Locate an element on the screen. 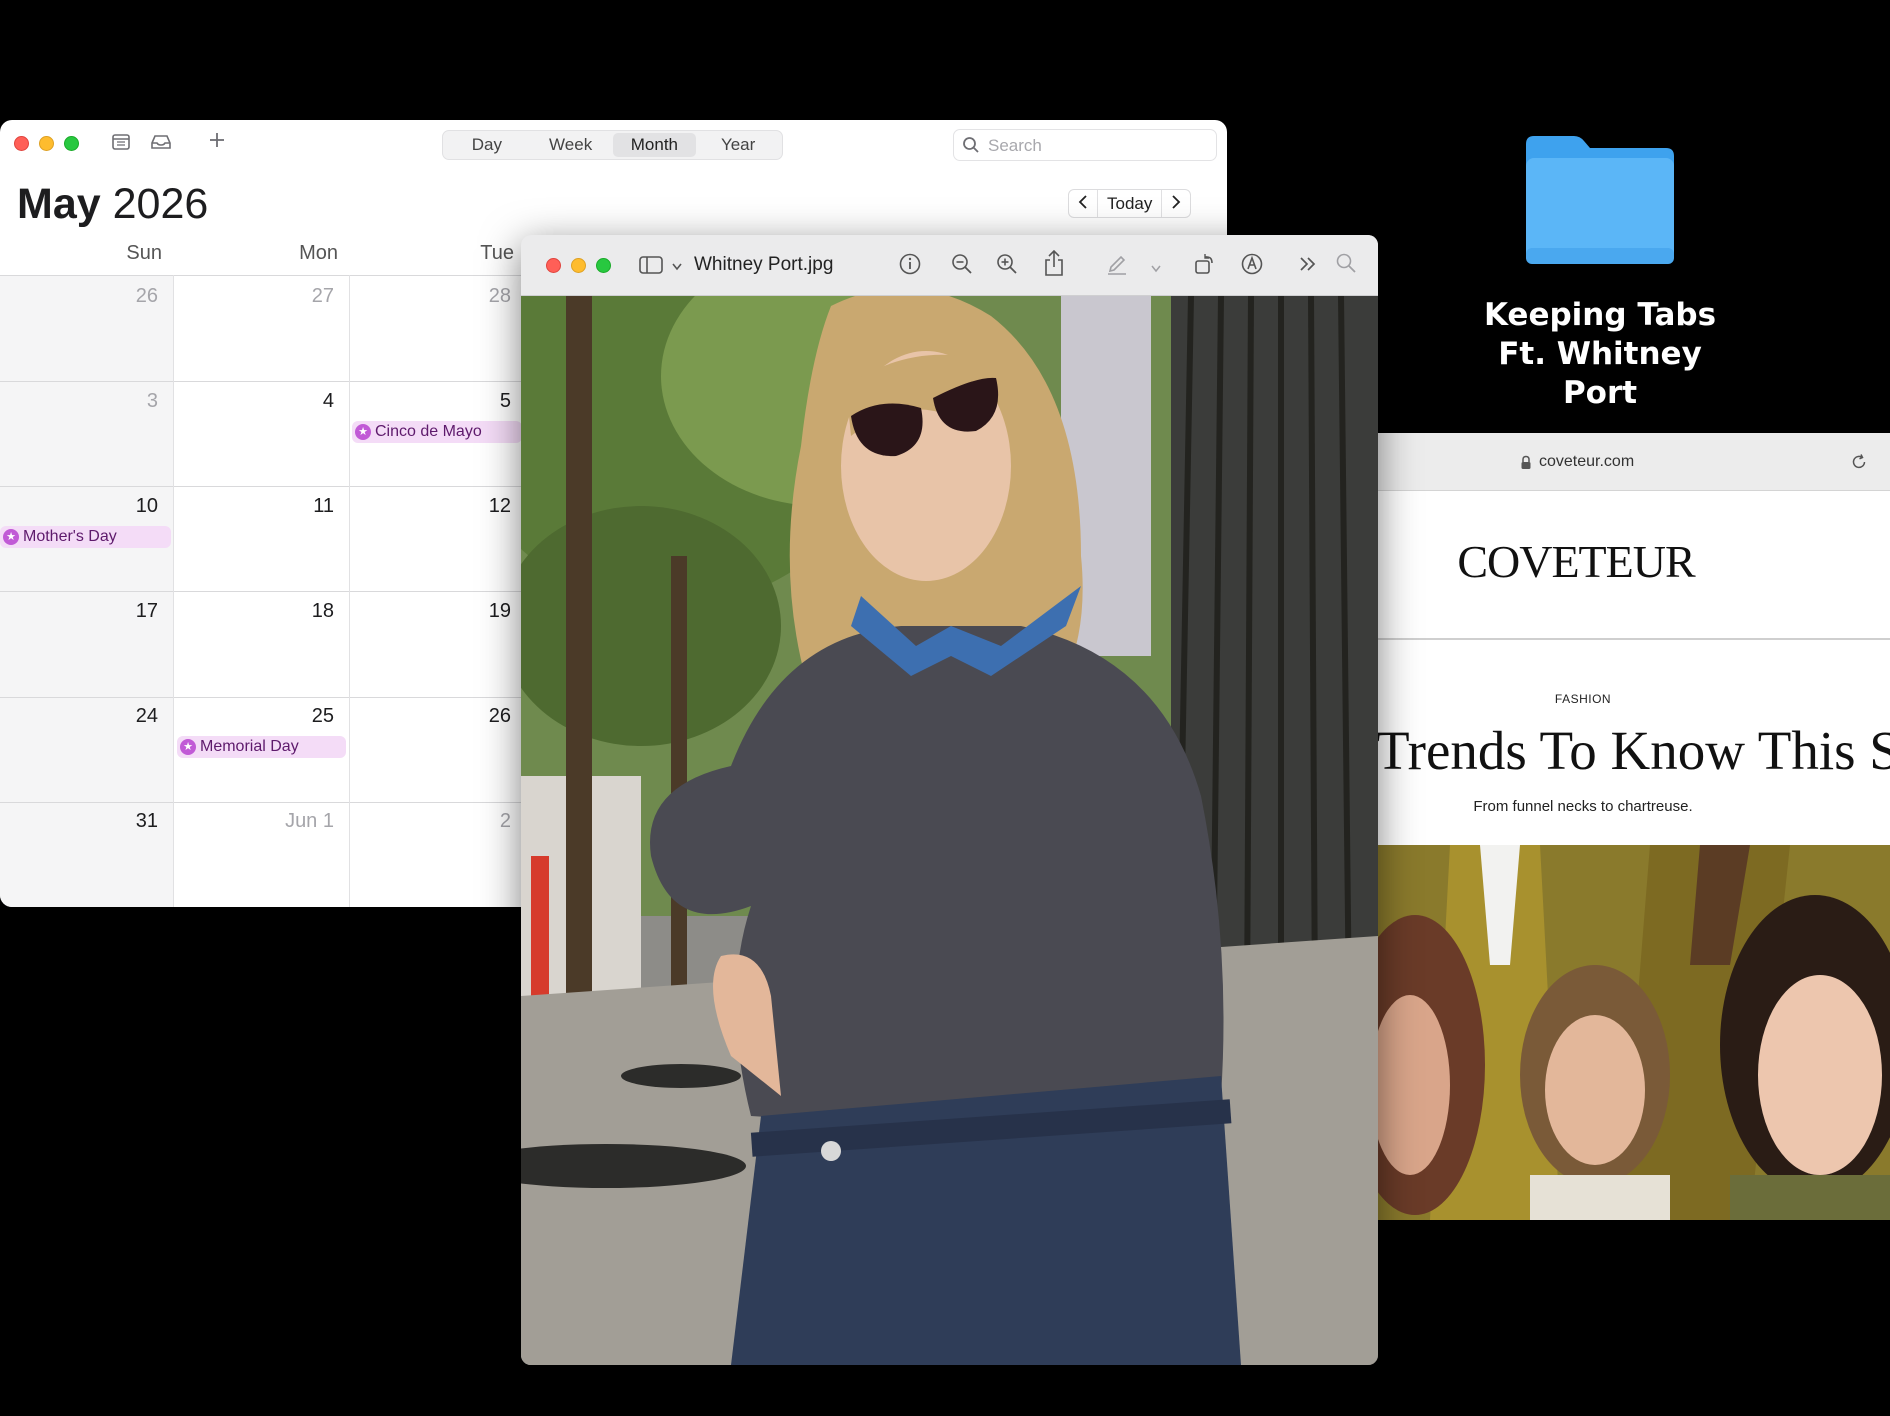 This screenshot has width=1890, height=1416. safari-toolbar: coveteur.com is located at coordinates (1630, 462).